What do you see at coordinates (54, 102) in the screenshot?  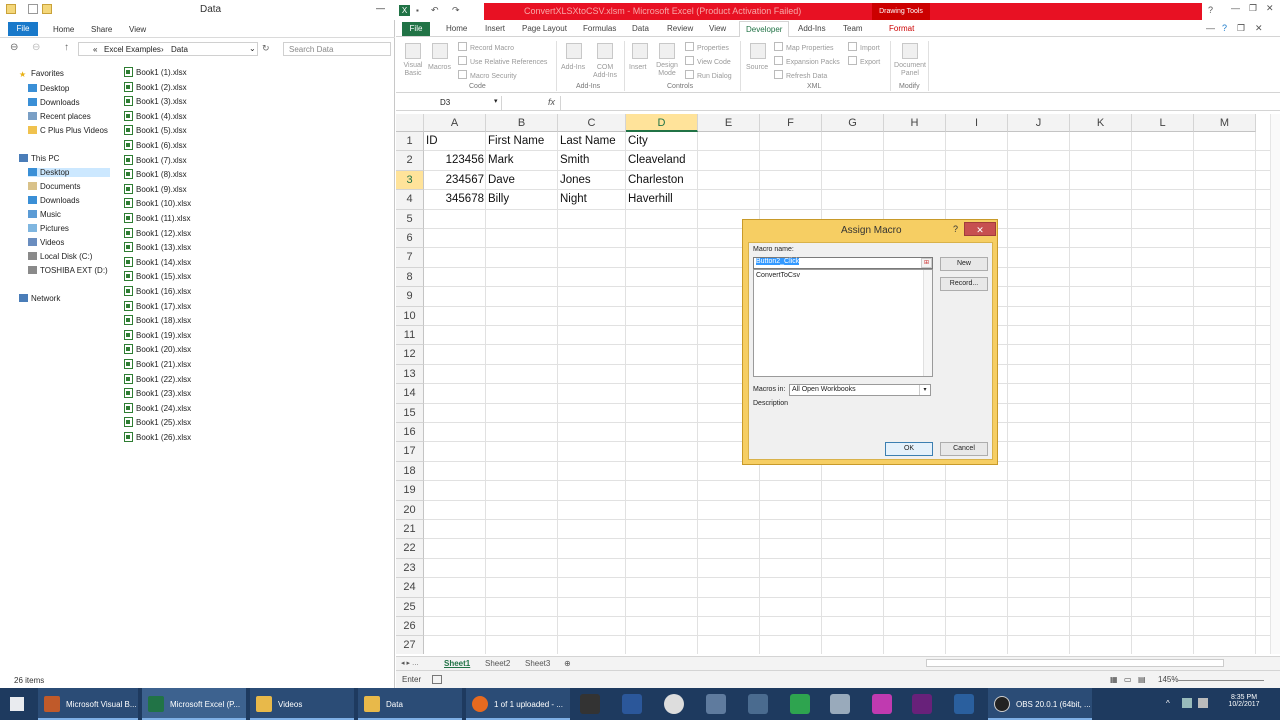 I see `nav-fav-downloads: Downloads` at bounding box center [54, 102].